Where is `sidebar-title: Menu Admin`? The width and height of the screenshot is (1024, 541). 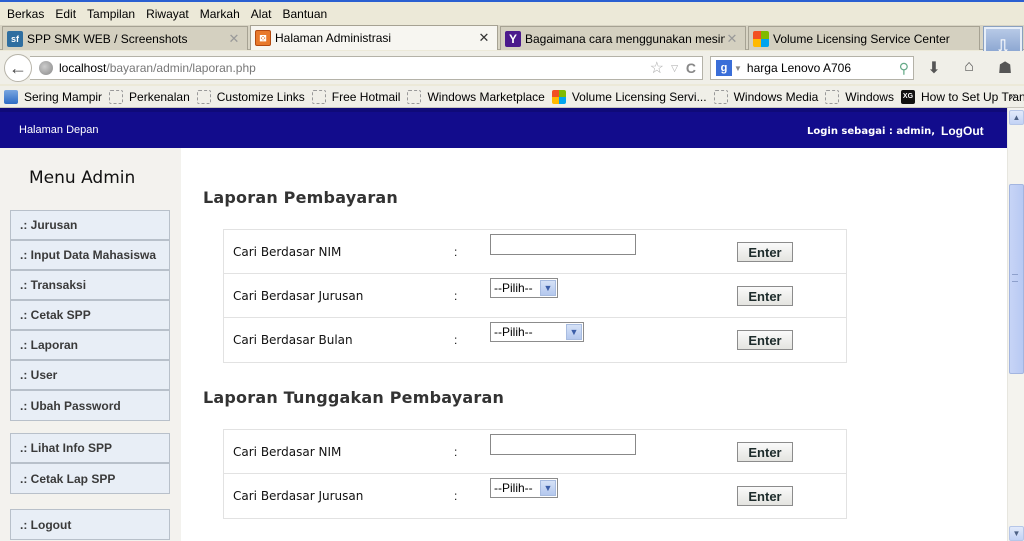 sidebar-title: Menu Admin is located at coordinates (82, 178).